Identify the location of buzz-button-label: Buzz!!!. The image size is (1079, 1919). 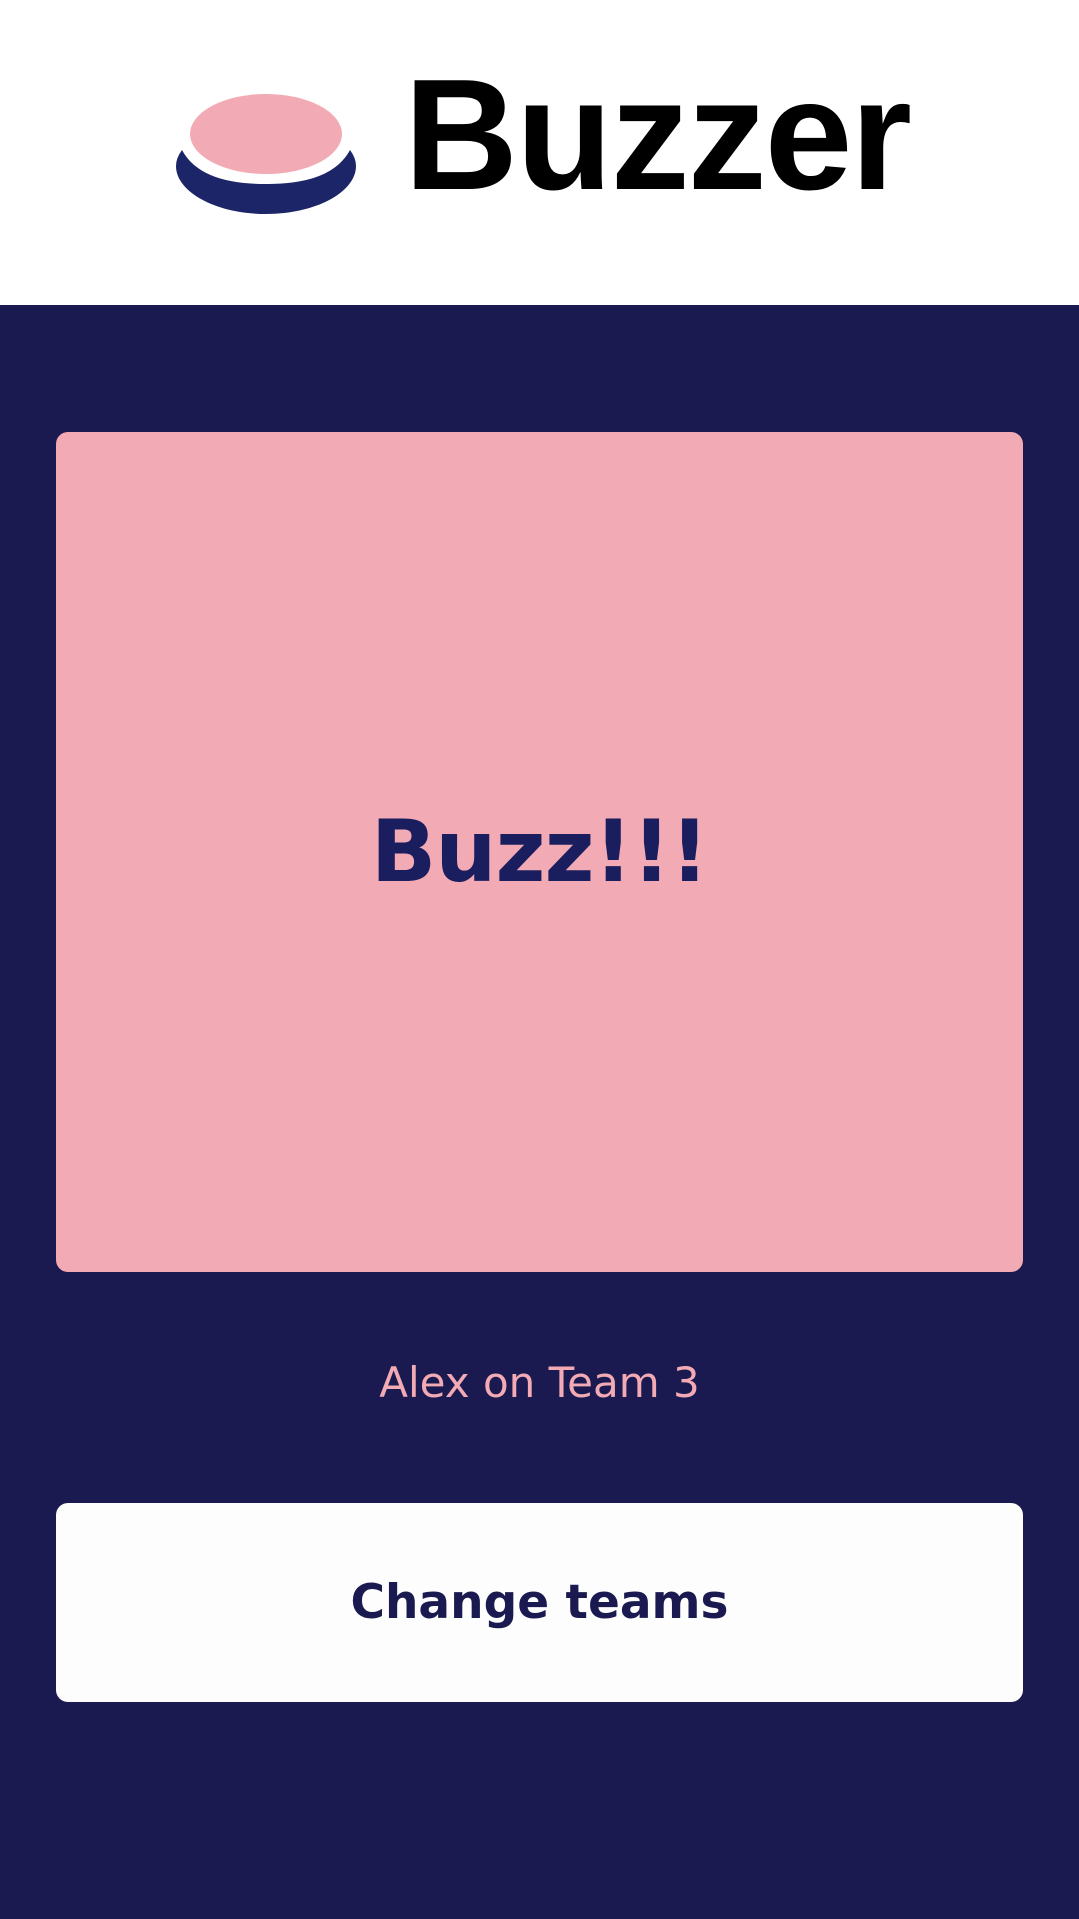
(540, 852).